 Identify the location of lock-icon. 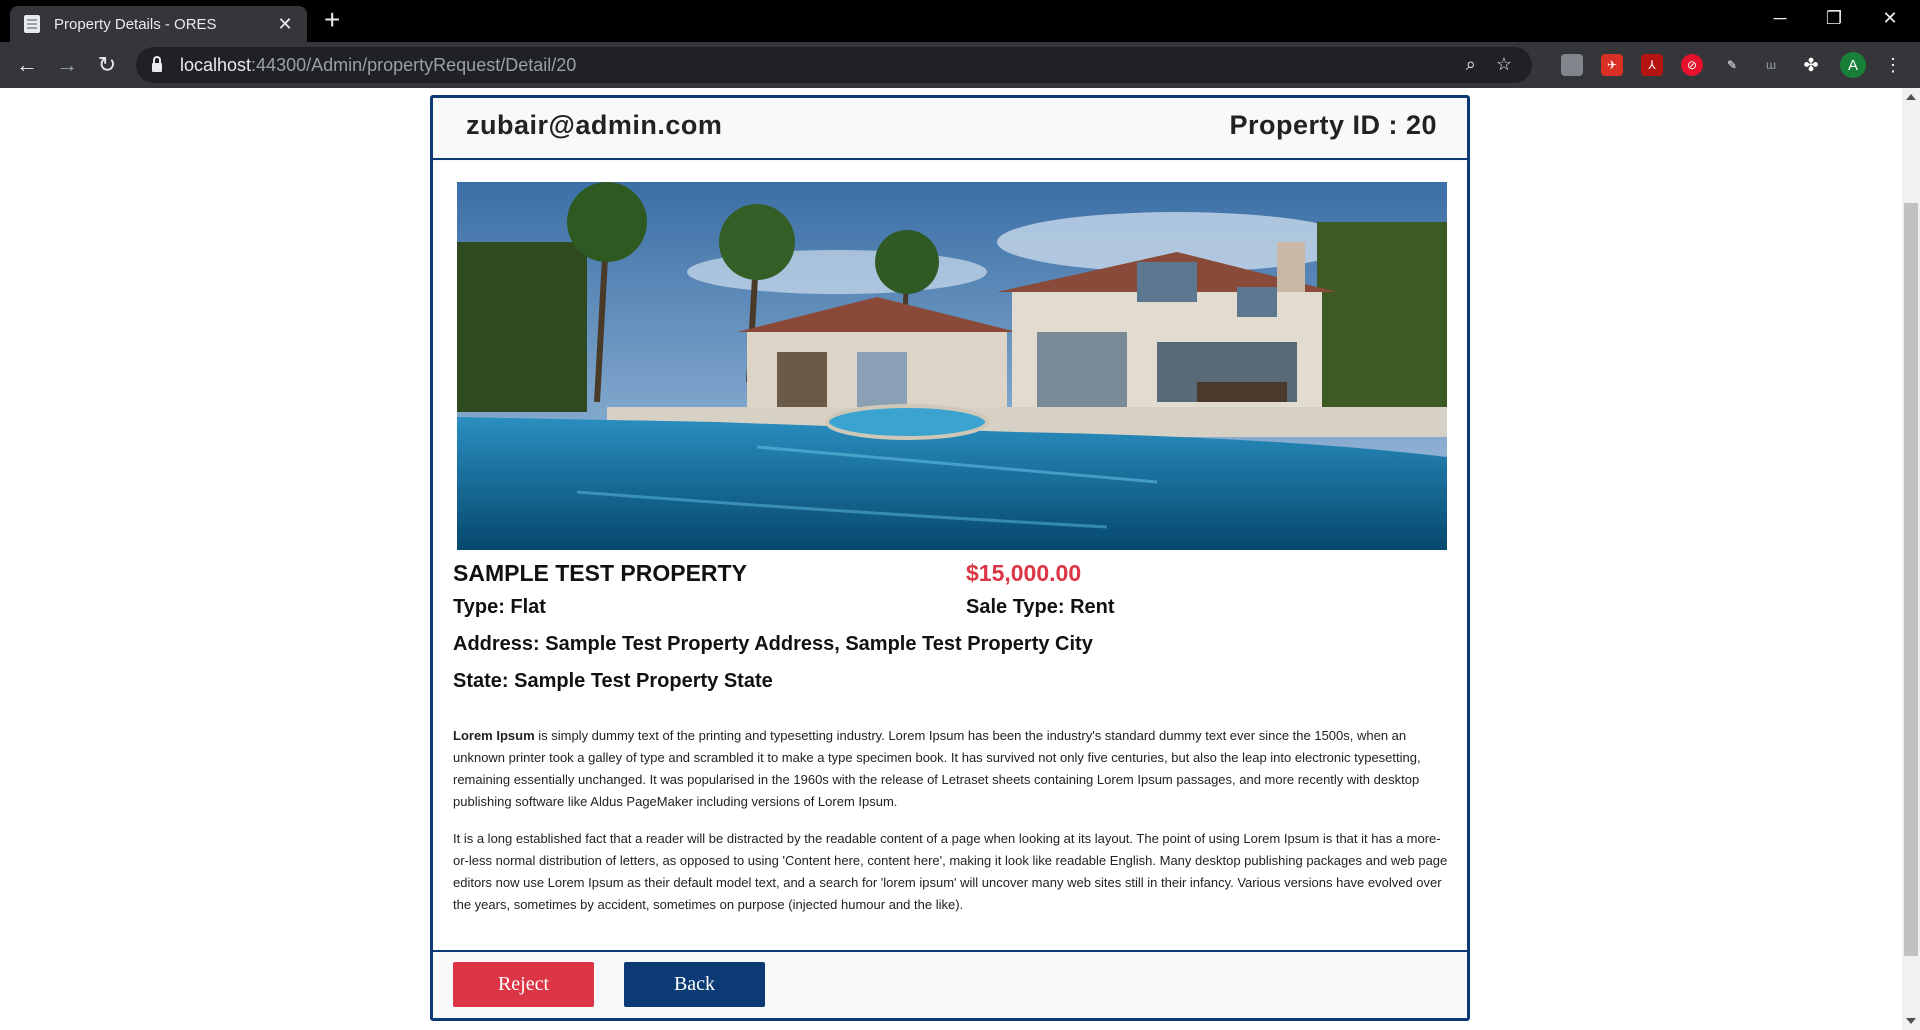
(157, 64).